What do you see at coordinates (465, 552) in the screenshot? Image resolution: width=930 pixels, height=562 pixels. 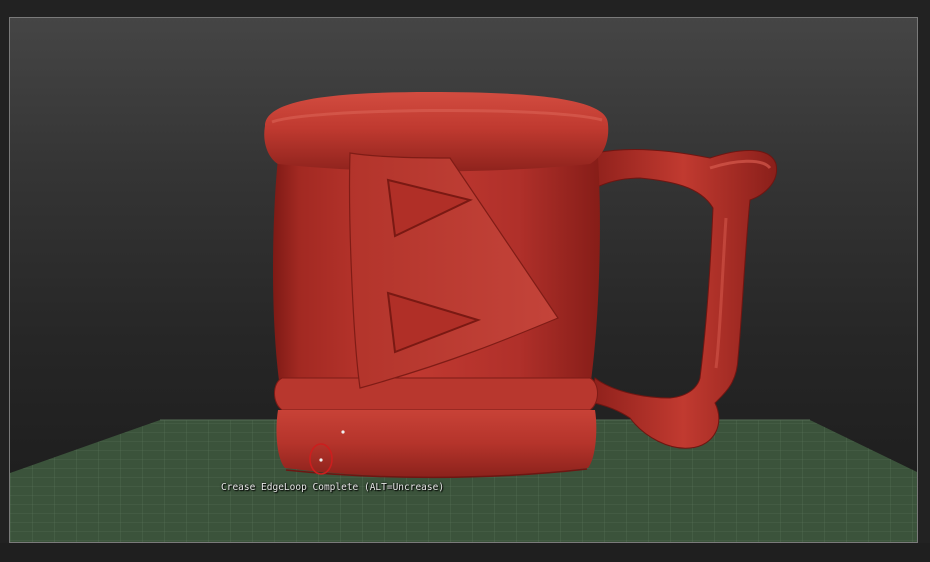 I see `bottom-toolbar-area` at bounding box center [465, 552].